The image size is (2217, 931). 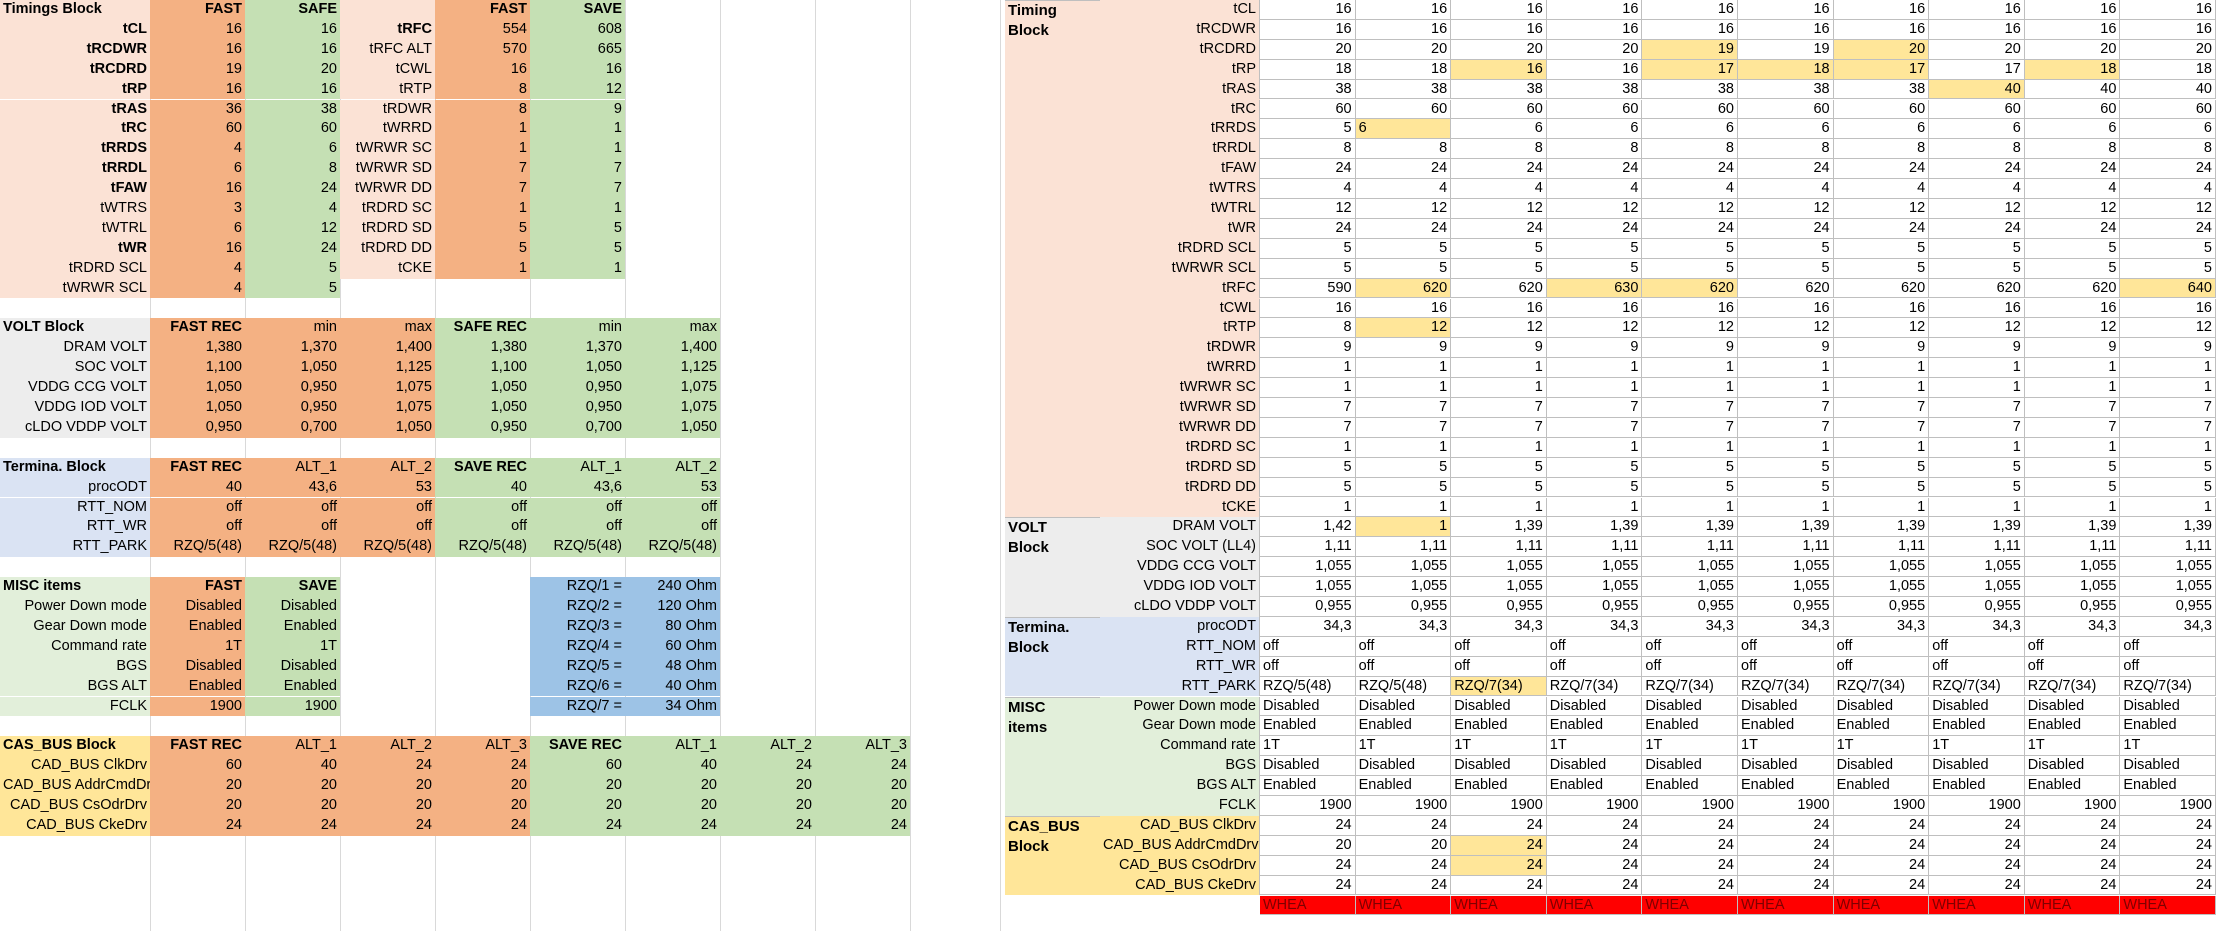 What do you see at coordinates (292, 288) in the screenshot?
I see `timing-safe: 5` at bounding box center [292, 288].